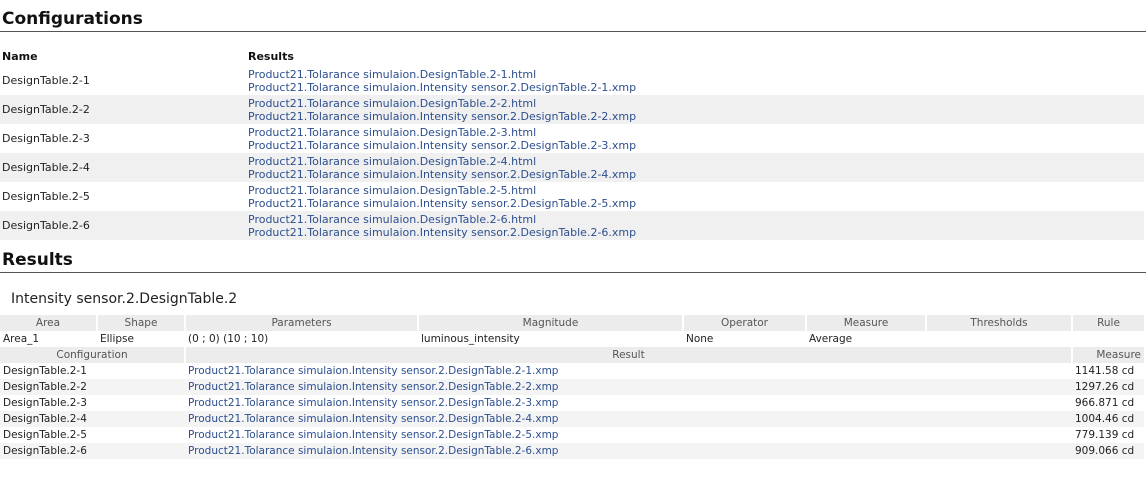  What do you see at coordinates (20, 56) in the screenshot?
I see `name-column-header: Name` at bounding box center [20, 56].